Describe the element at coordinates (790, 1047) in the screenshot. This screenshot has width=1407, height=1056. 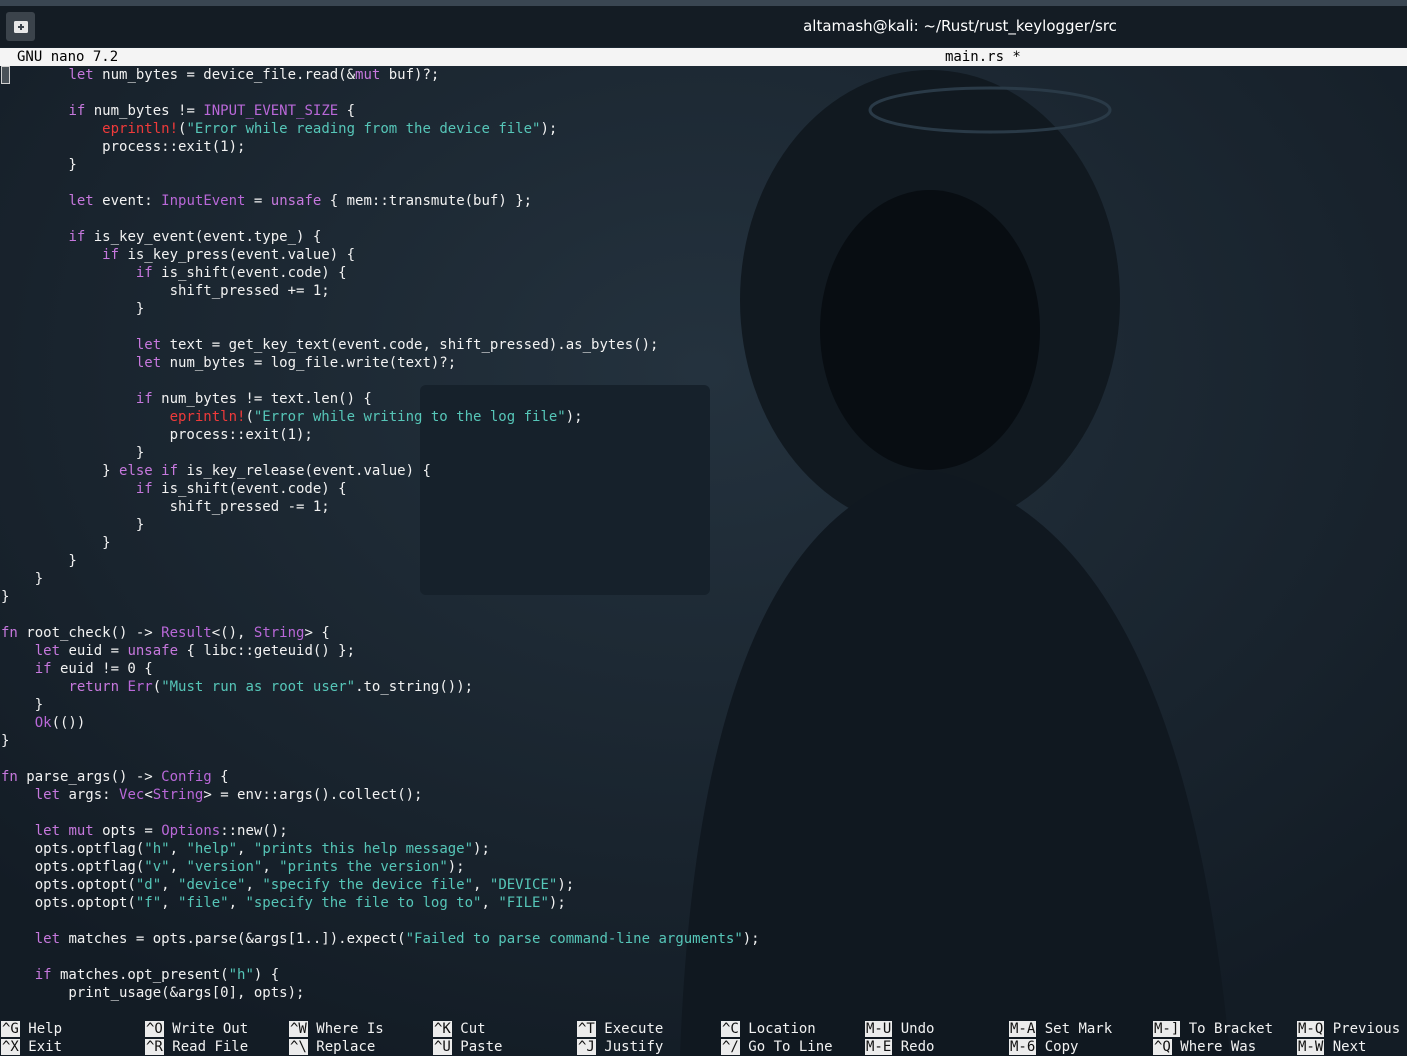
I see `shortcut-label: Go To Line` at that location.